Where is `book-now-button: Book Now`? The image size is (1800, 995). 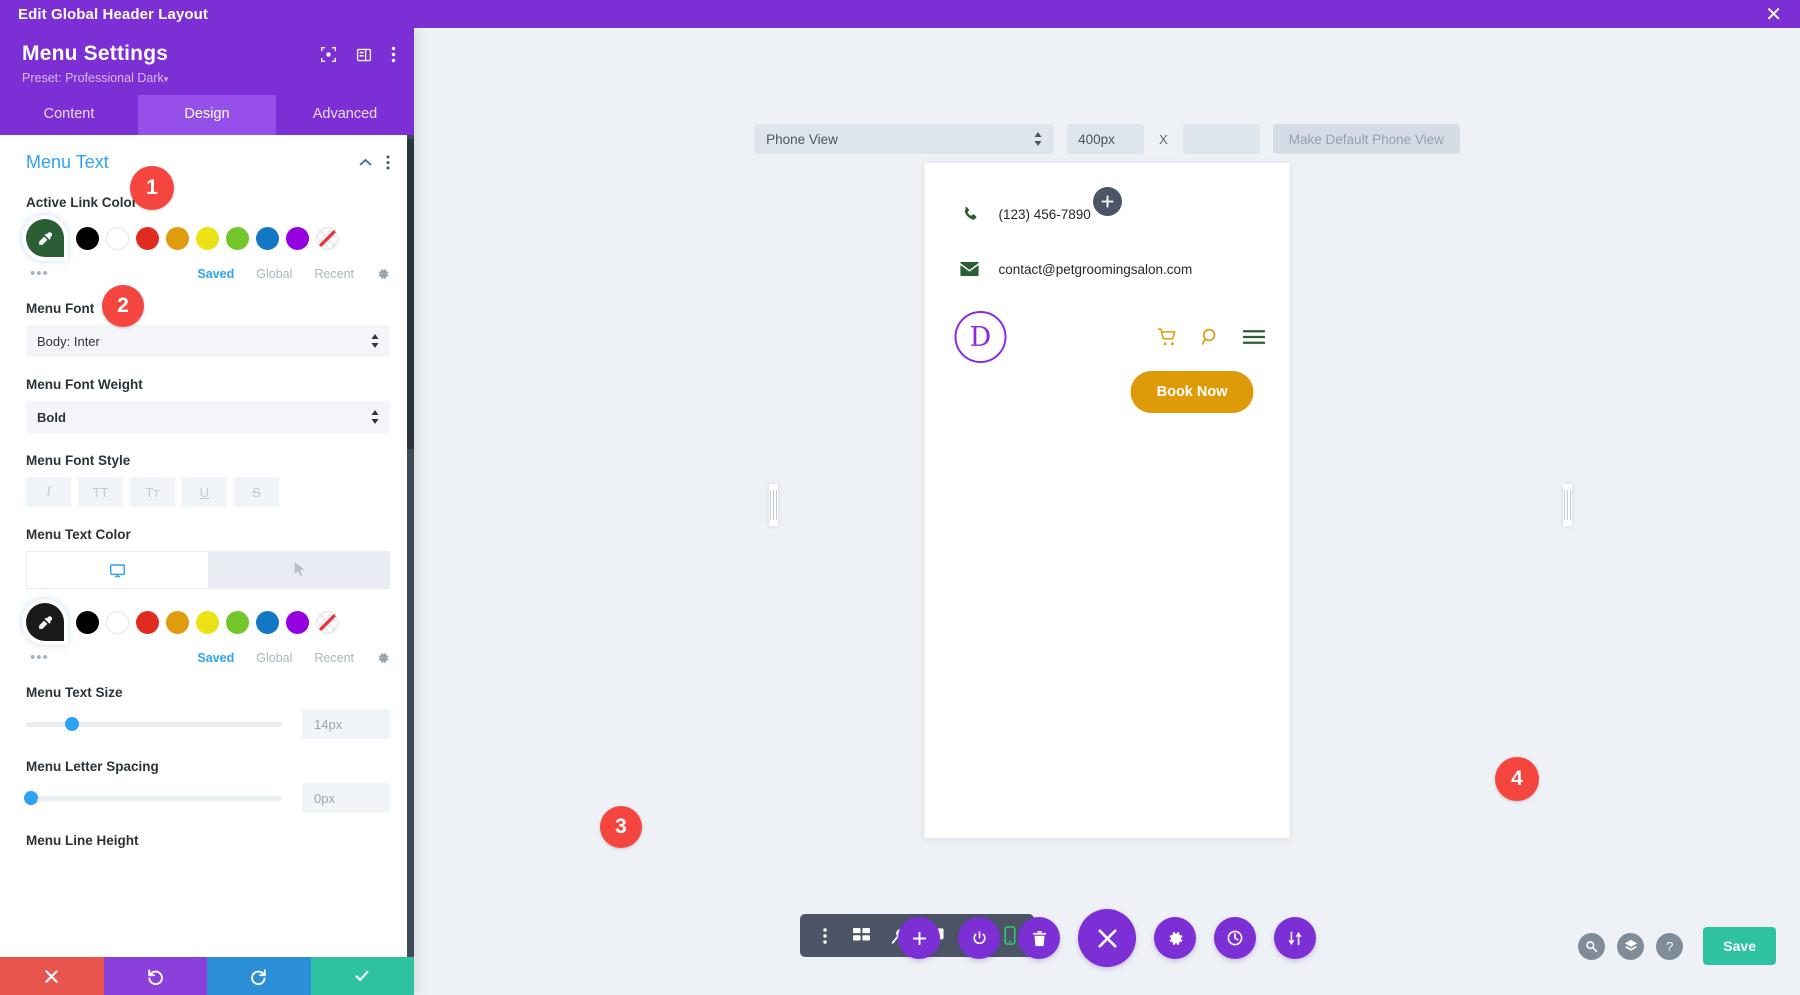
book-now-button: Book Now is located at coordinates (1192, 392).